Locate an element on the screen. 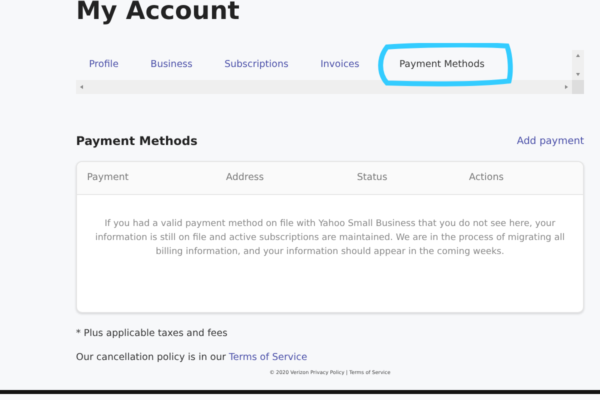 The height and width of the screenshot is (400, 600). section-title: Payment Methods is located at coordinates (137, 141).